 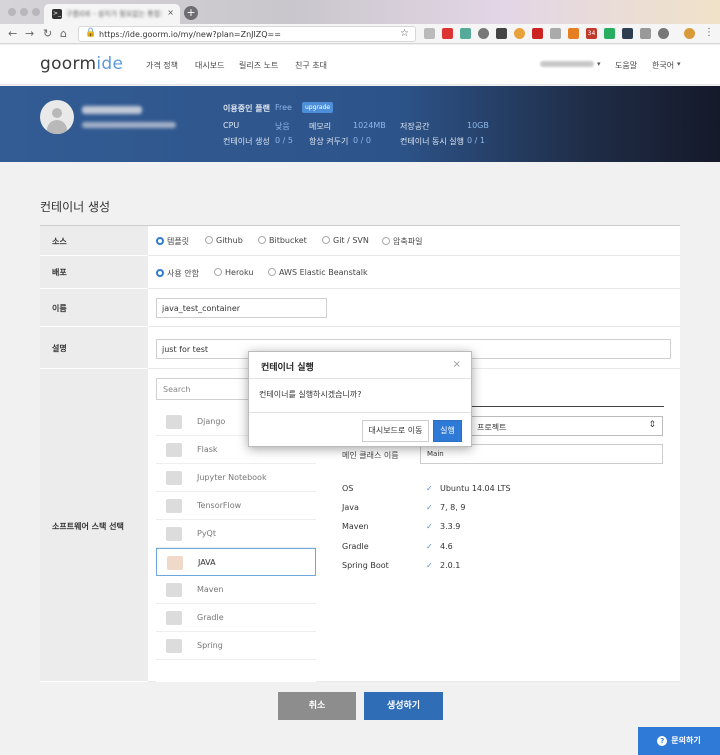 I want to click on nav-dashboard: 대시보드, so click(x=209, y=65).